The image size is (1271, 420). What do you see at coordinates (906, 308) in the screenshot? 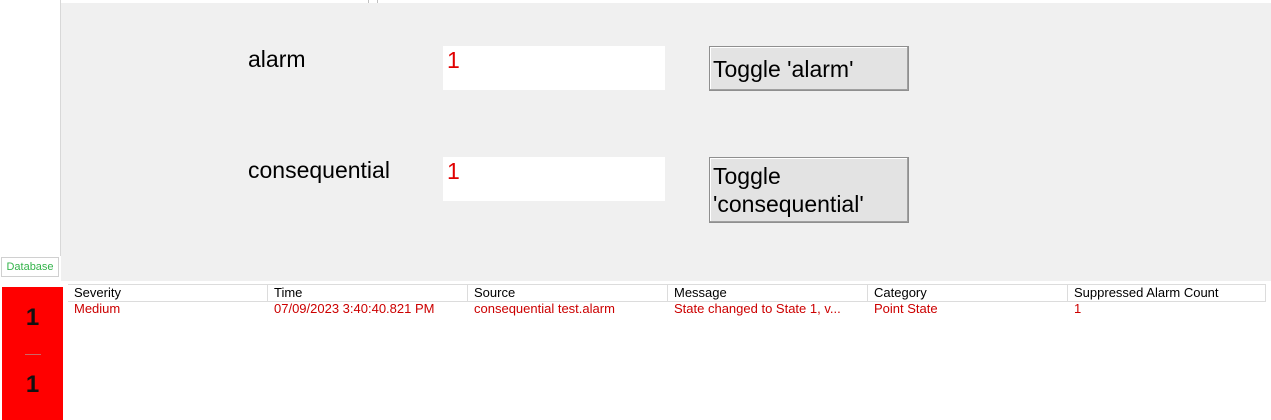
I see `cell-category: Point State` at bounding box center [906, 308].